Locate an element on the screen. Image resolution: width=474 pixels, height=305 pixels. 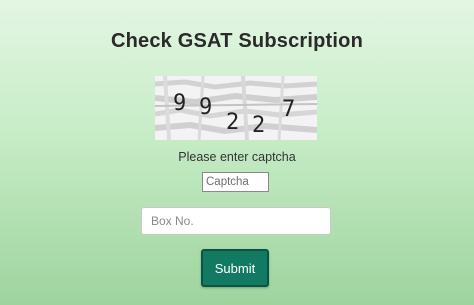
captcha-image: 9 9 2 2 7 is located at coordinates (236, 108).